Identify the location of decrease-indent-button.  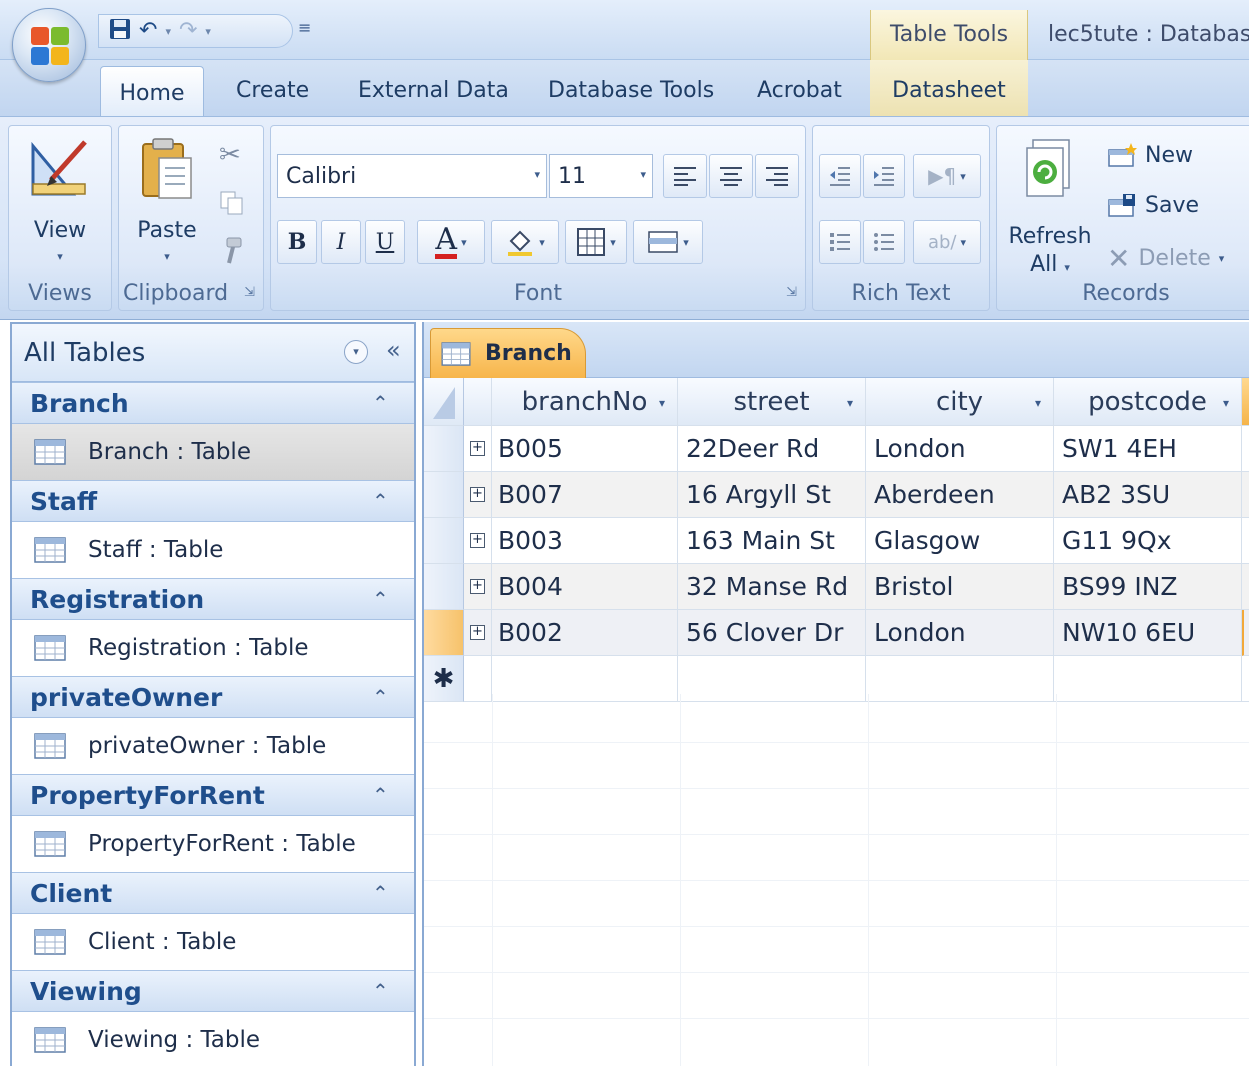
(840, 176).